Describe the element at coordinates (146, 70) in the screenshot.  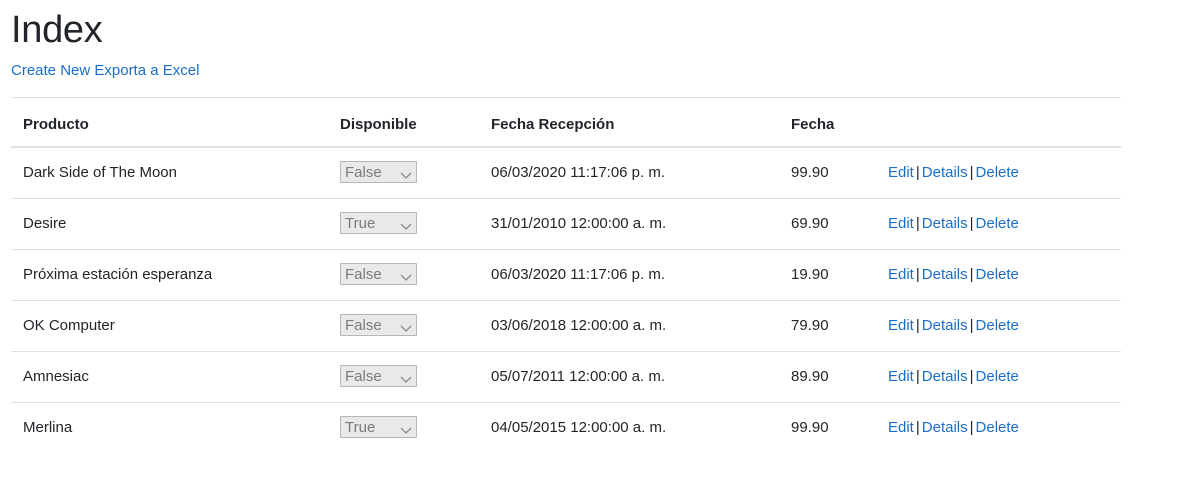
I see `export-excel-link: Exporta a Excel` at that location.